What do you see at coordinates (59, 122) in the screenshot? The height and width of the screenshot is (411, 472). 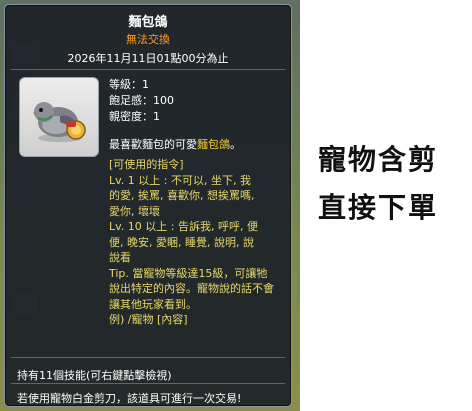 I see `bread-pigeon-icon` at bounding box center [59, 122].